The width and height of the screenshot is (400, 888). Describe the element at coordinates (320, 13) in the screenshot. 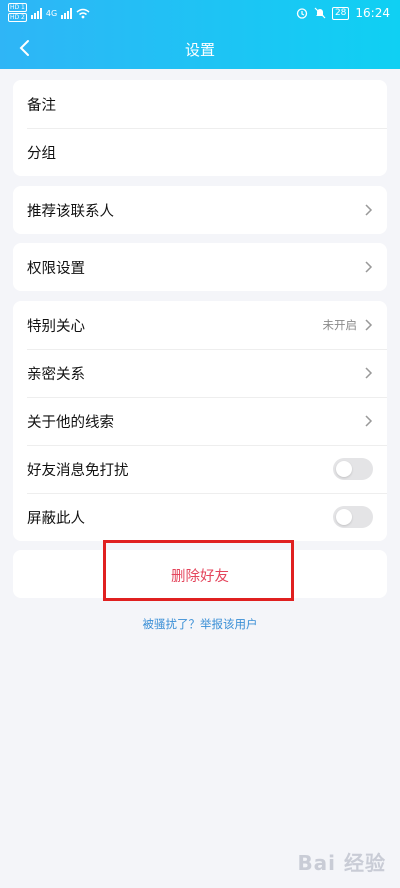

I see `mute-icon` at that location.